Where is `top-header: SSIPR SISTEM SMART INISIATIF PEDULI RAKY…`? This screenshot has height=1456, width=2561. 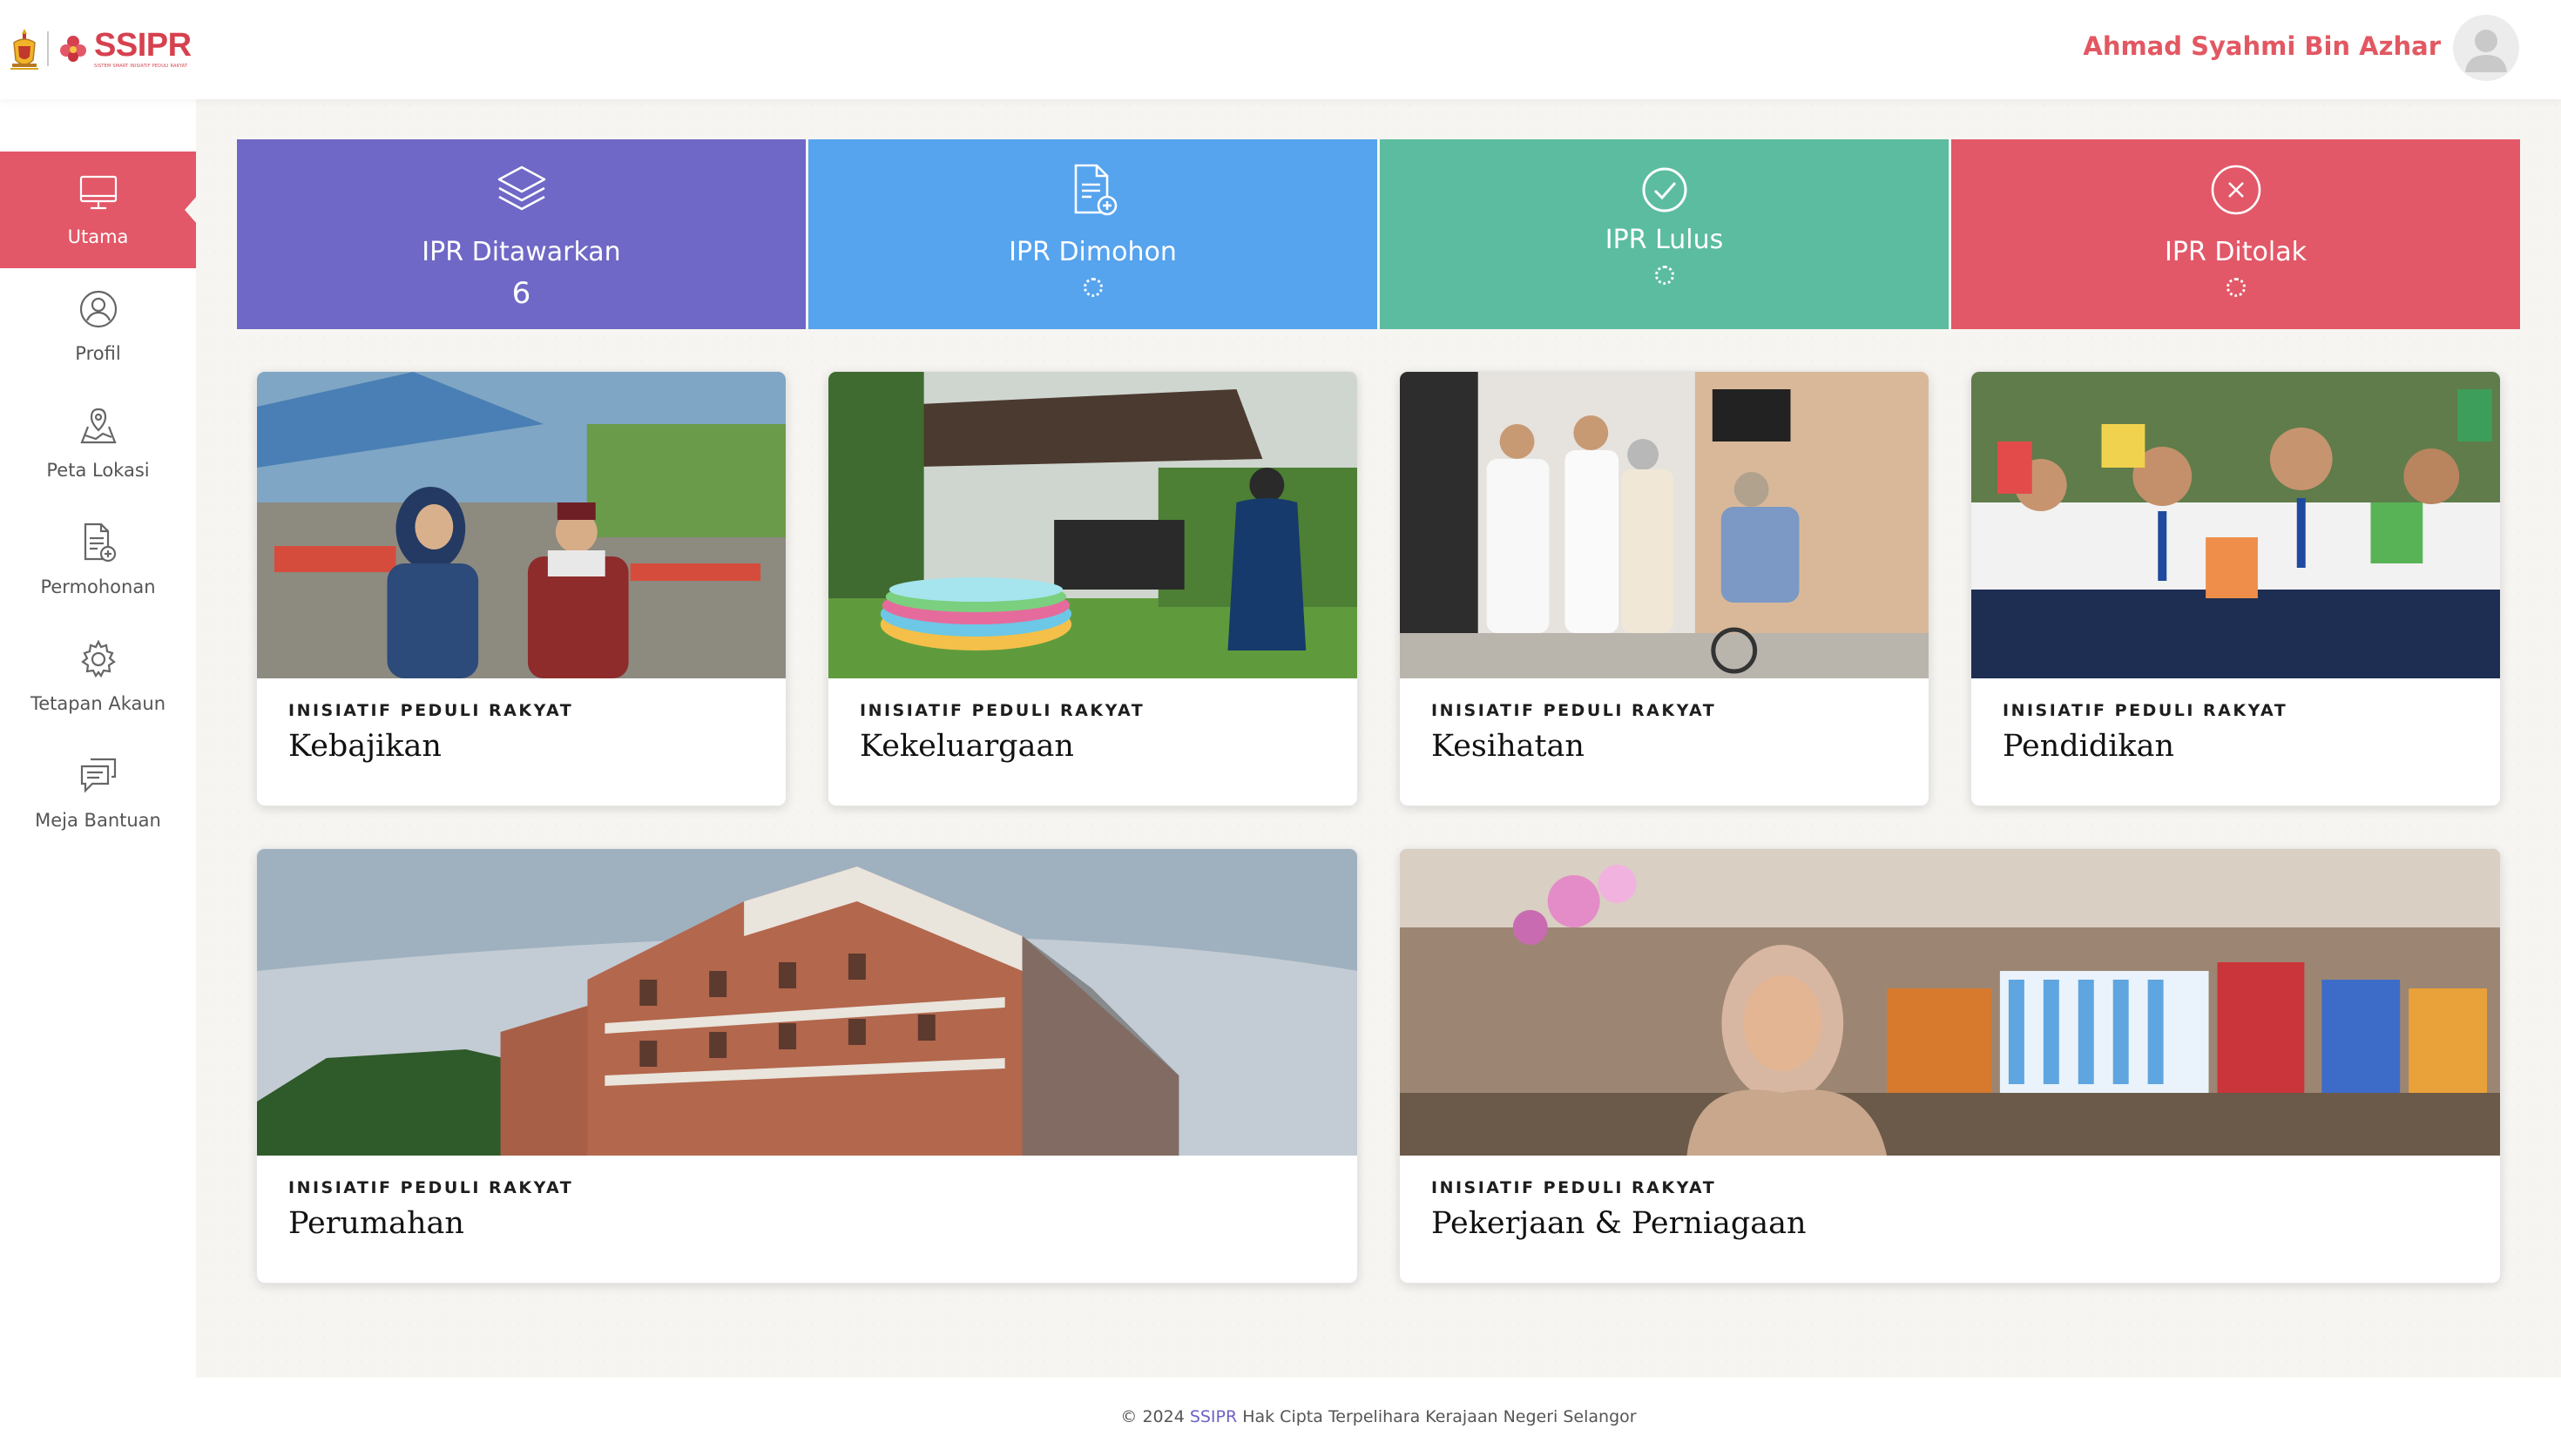 top-header: SSIPR SISTEM SMART INISIATIF PEDULI RAKY… is located at coordinates (1280, 49).